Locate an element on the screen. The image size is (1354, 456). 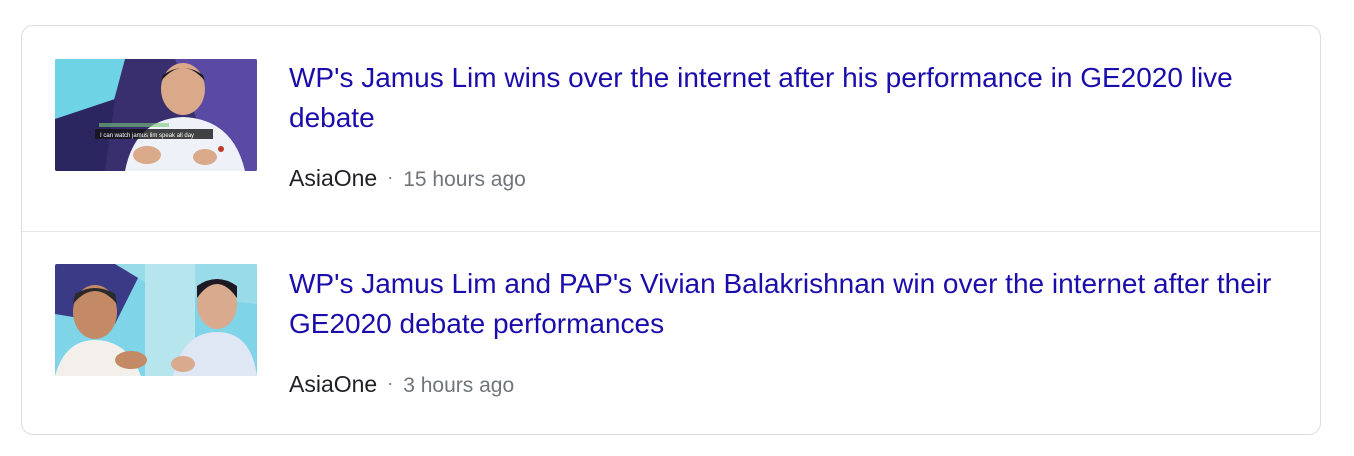
news-meta: AsiaOne · 3 hours ago is located at coordinates (401, 385).